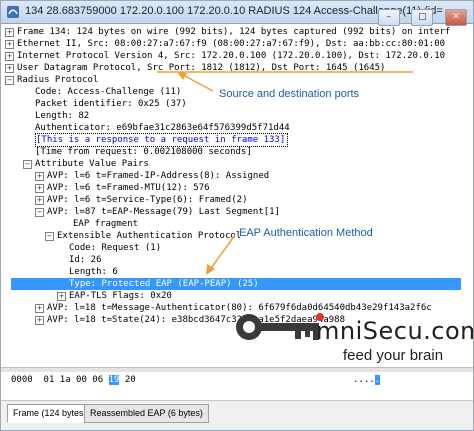 This screenshot has width=474, height=431. Describe the element at coordinates (146, 413) in the screenshot. I see `tab-reassembled-eap: Reassembled EAP (6 bytes)` at that location.